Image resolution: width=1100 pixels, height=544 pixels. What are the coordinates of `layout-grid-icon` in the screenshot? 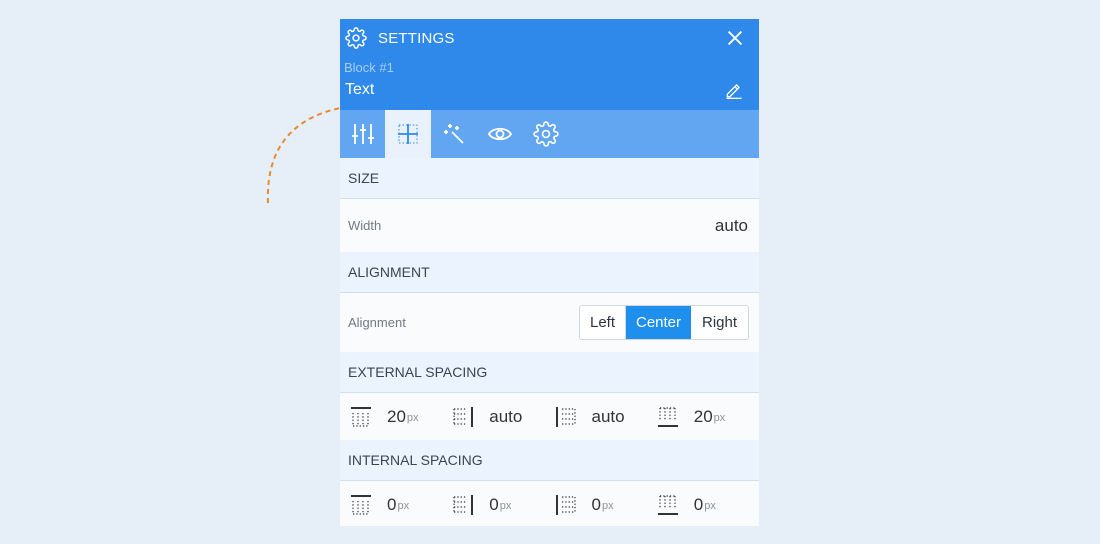 It's located at (408, 134).